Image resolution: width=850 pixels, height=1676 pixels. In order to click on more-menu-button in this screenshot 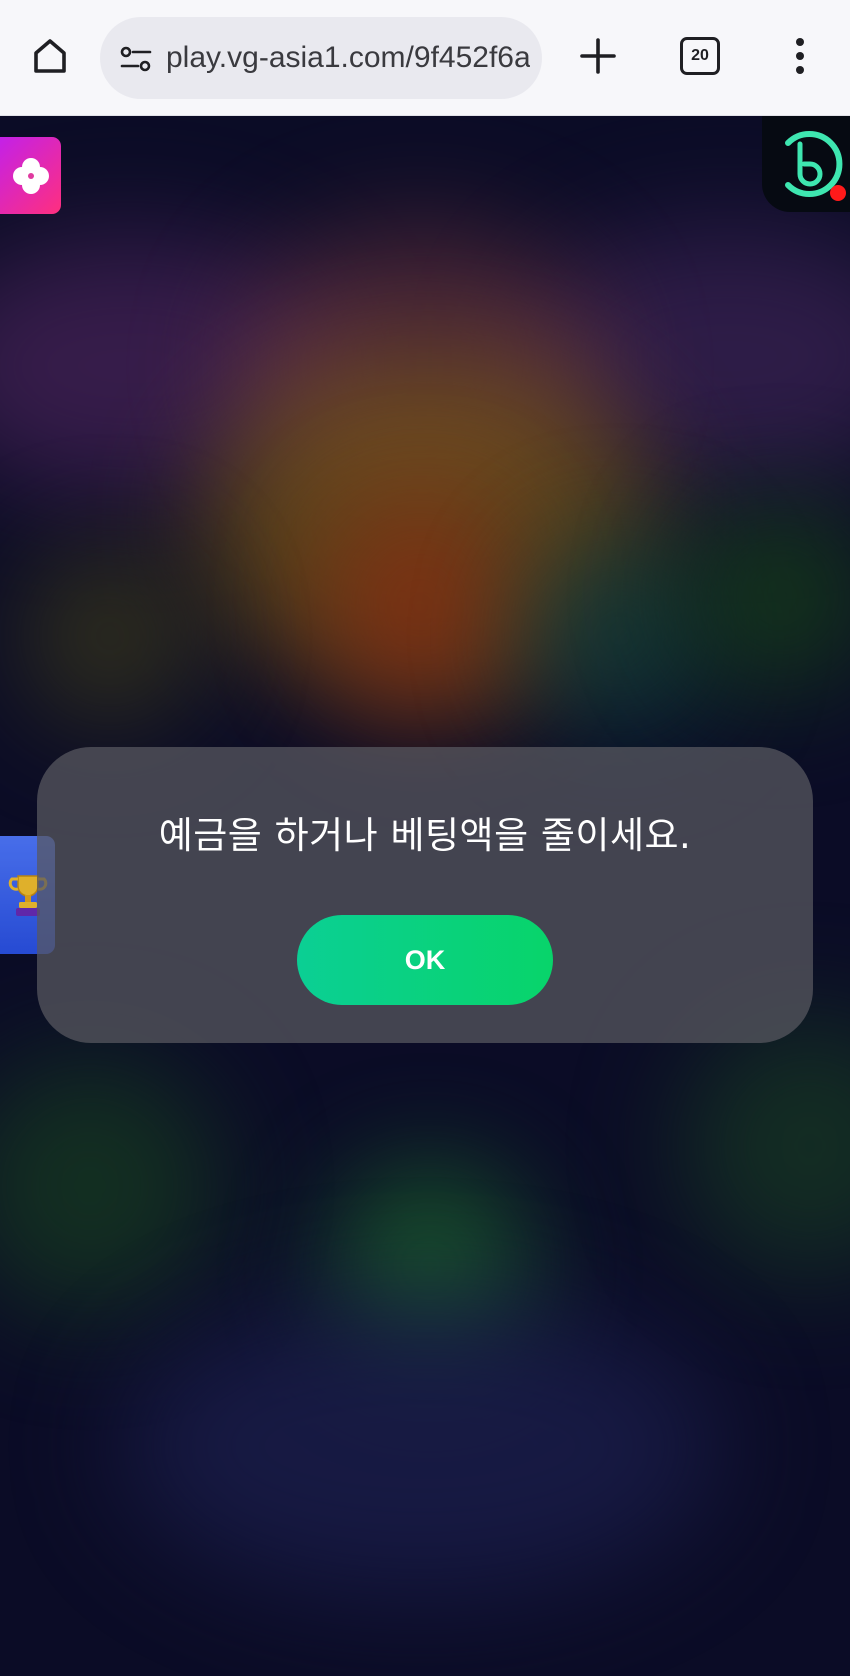, I will do `click(800, 56)`.